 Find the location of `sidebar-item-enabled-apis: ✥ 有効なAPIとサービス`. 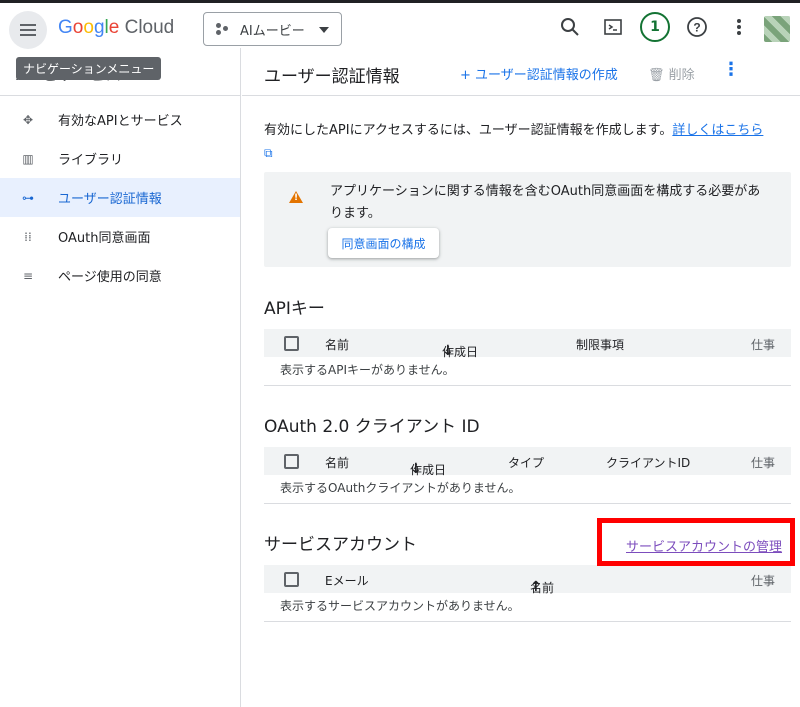

sidebar-item-enabled-apis: ✥ 有効なAPIとサービス is located at coordinates (120, 119).